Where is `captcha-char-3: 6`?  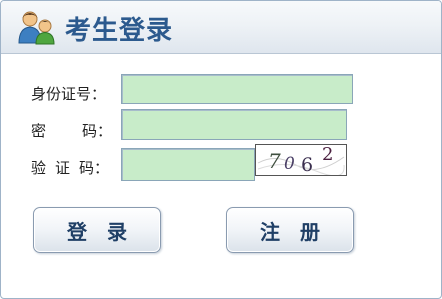
captcha-char-3: 6 is located at coordinates (307, 164).